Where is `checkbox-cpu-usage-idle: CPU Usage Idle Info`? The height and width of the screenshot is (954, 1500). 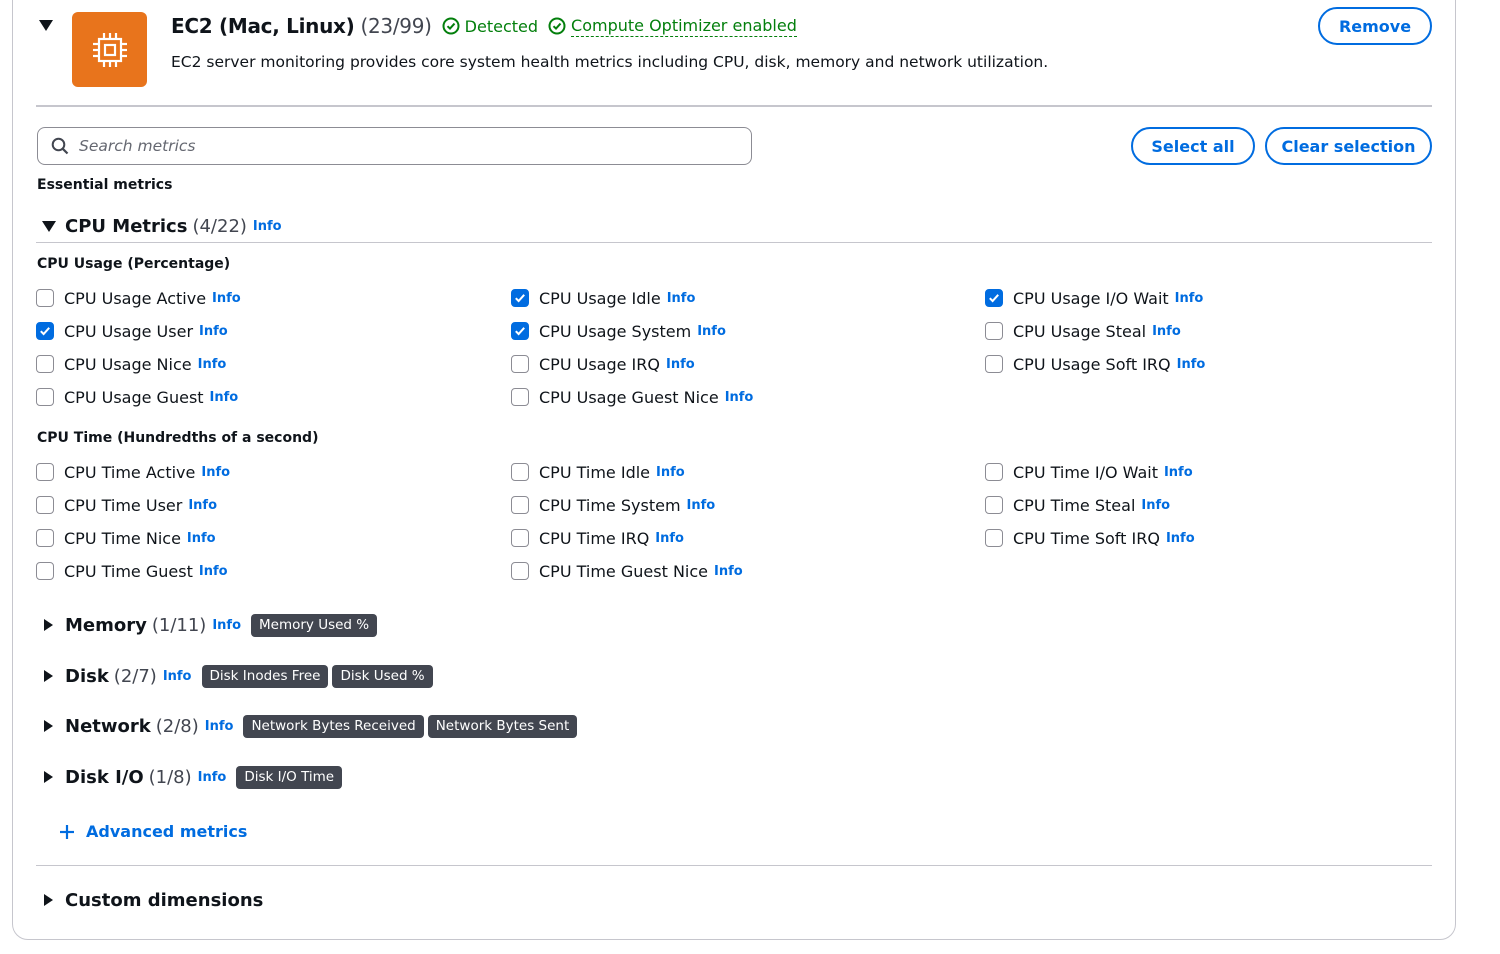 checkbox-cpu-usage-idle: CPU Usage Idle Info is located at coordinates (603, 298).